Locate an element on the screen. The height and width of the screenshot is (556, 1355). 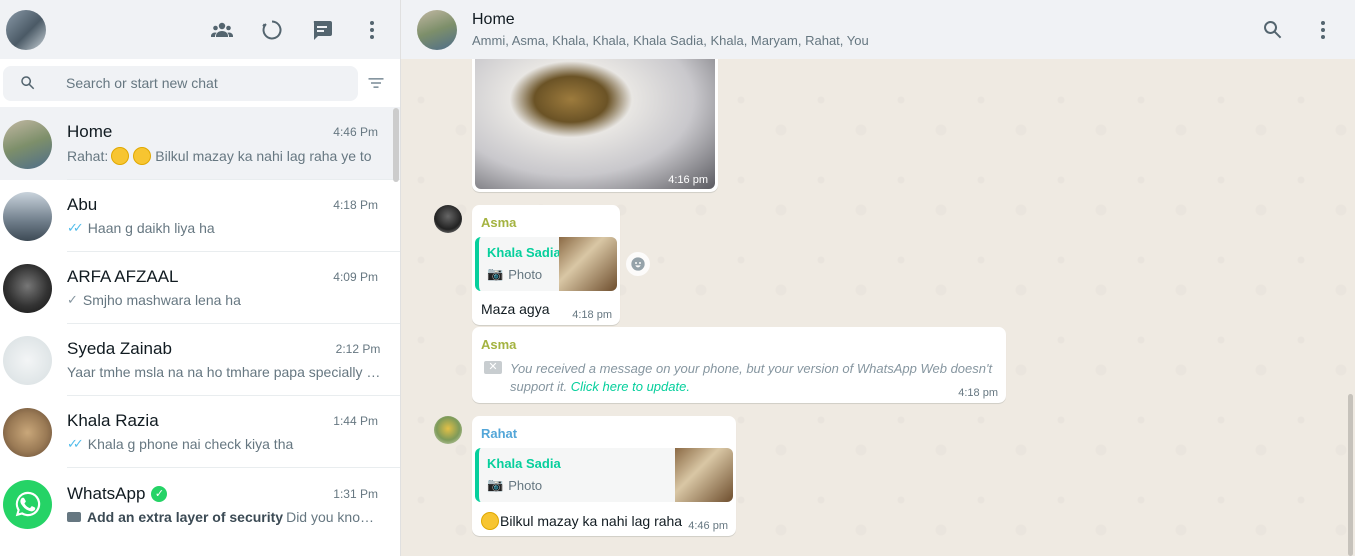
chat-time: 4:18 Pm is located at coordinates (355, 205).